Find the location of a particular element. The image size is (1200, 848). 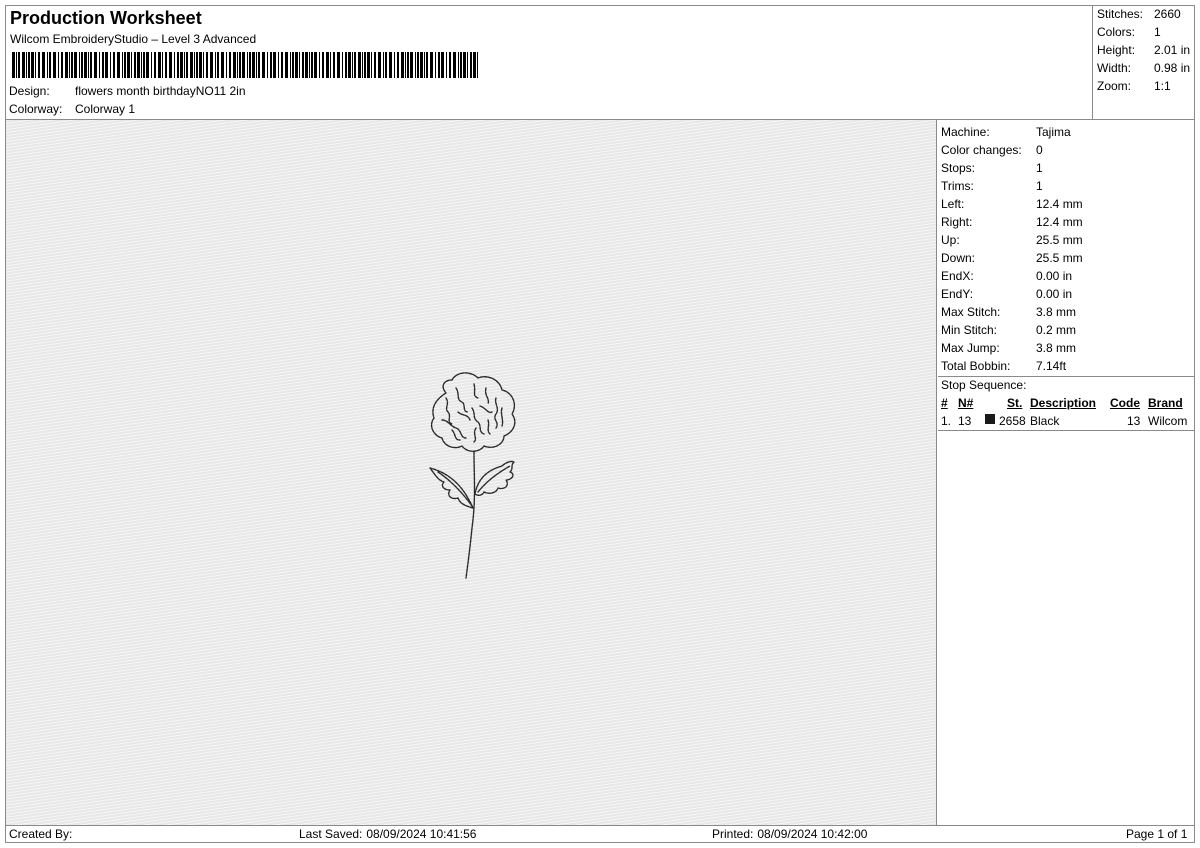

machine-info-label: Min Stitch: is located at coordinates (969, 330).